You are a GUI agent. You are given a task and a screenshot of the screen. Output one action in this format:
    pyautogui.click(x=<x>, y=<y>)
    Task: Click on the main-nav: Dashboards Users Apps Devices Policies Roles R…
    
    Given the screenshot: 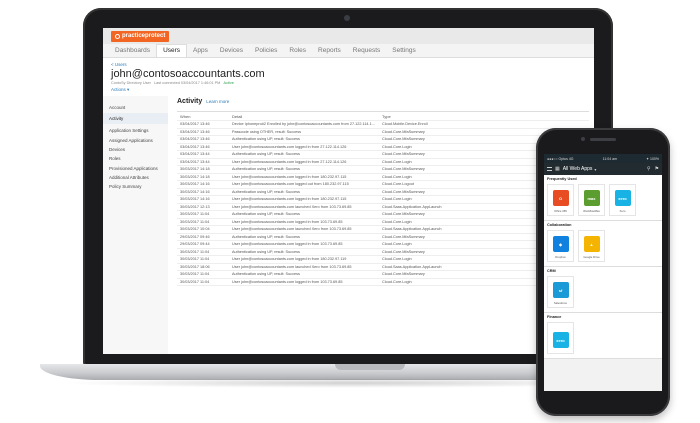 What is the action you would take?
    pyautogui.click(x=348, y=51)
    